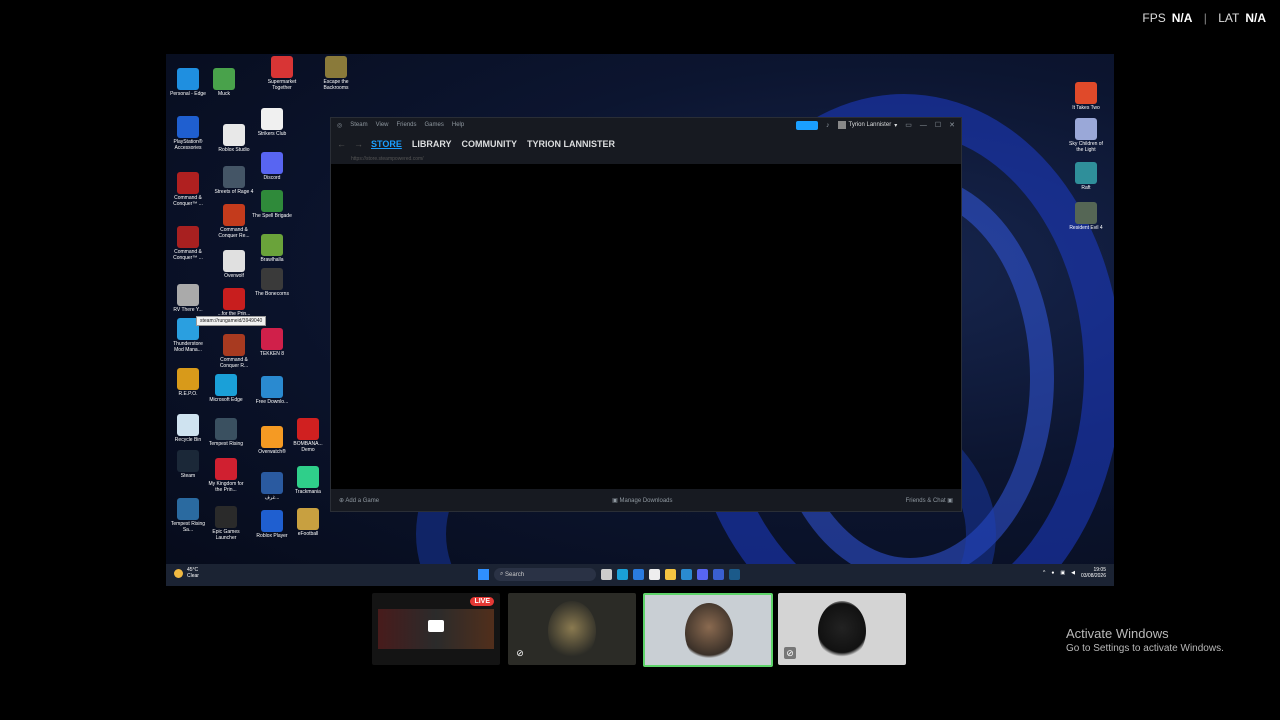 This screenshot has height=720, width=1280. What do you see at coordinates (188, 464) in the screenshot?
I see `desktop-icon: Steam` at bounding box center [188, 464].